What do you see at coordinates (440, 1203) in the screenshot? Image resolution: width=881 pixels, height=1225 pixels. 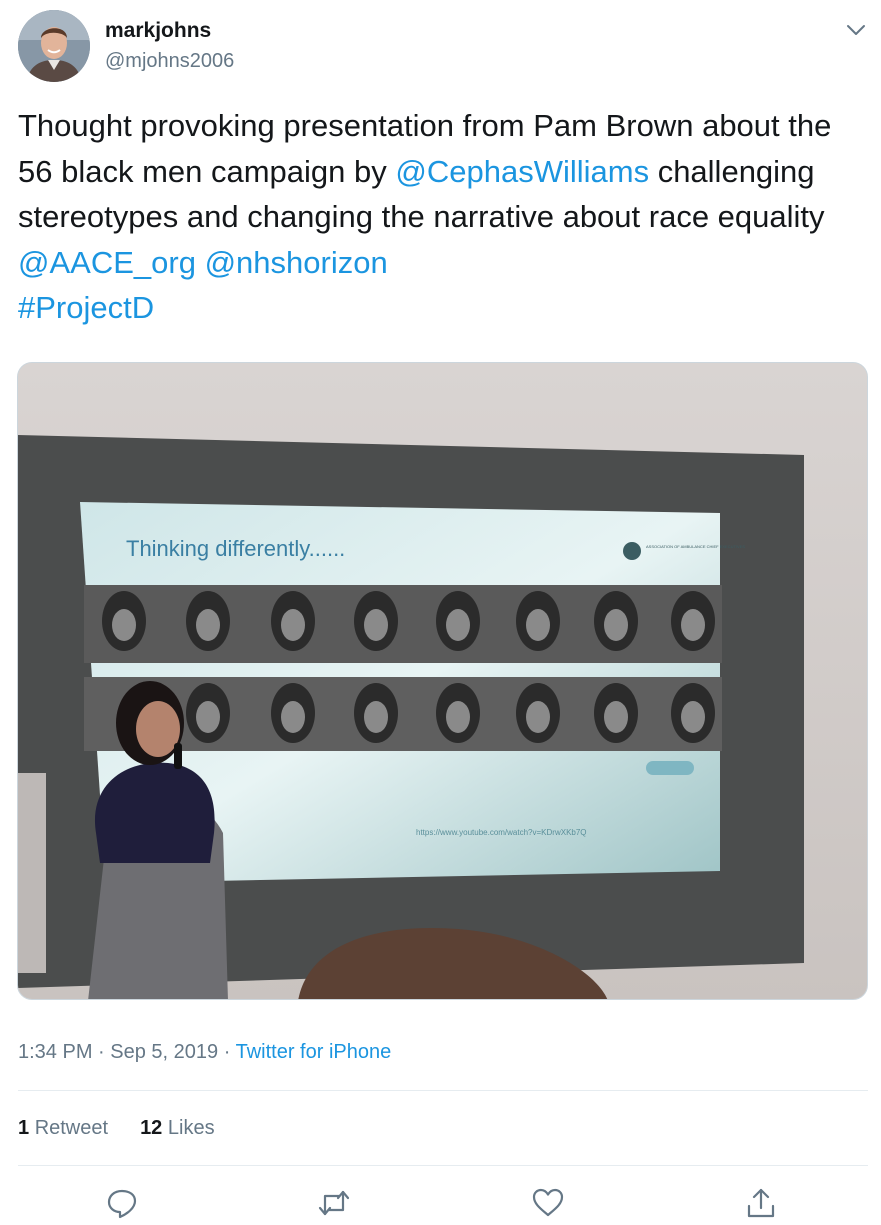 I see `tweet-actions` at bounding box center [440, 1203].